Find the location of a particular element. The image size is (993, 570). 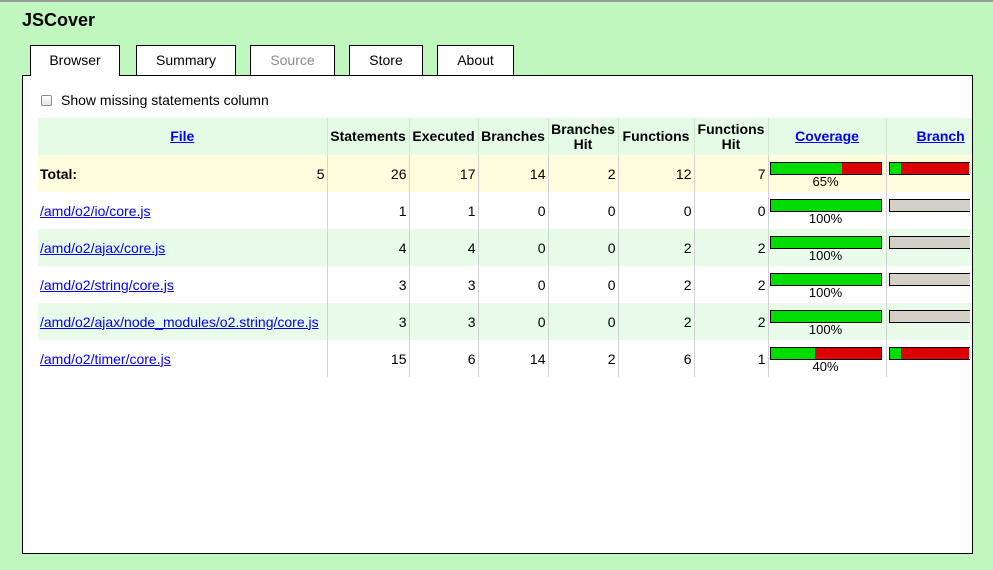

total-branches: 14 is located at coordinates (513, 173).